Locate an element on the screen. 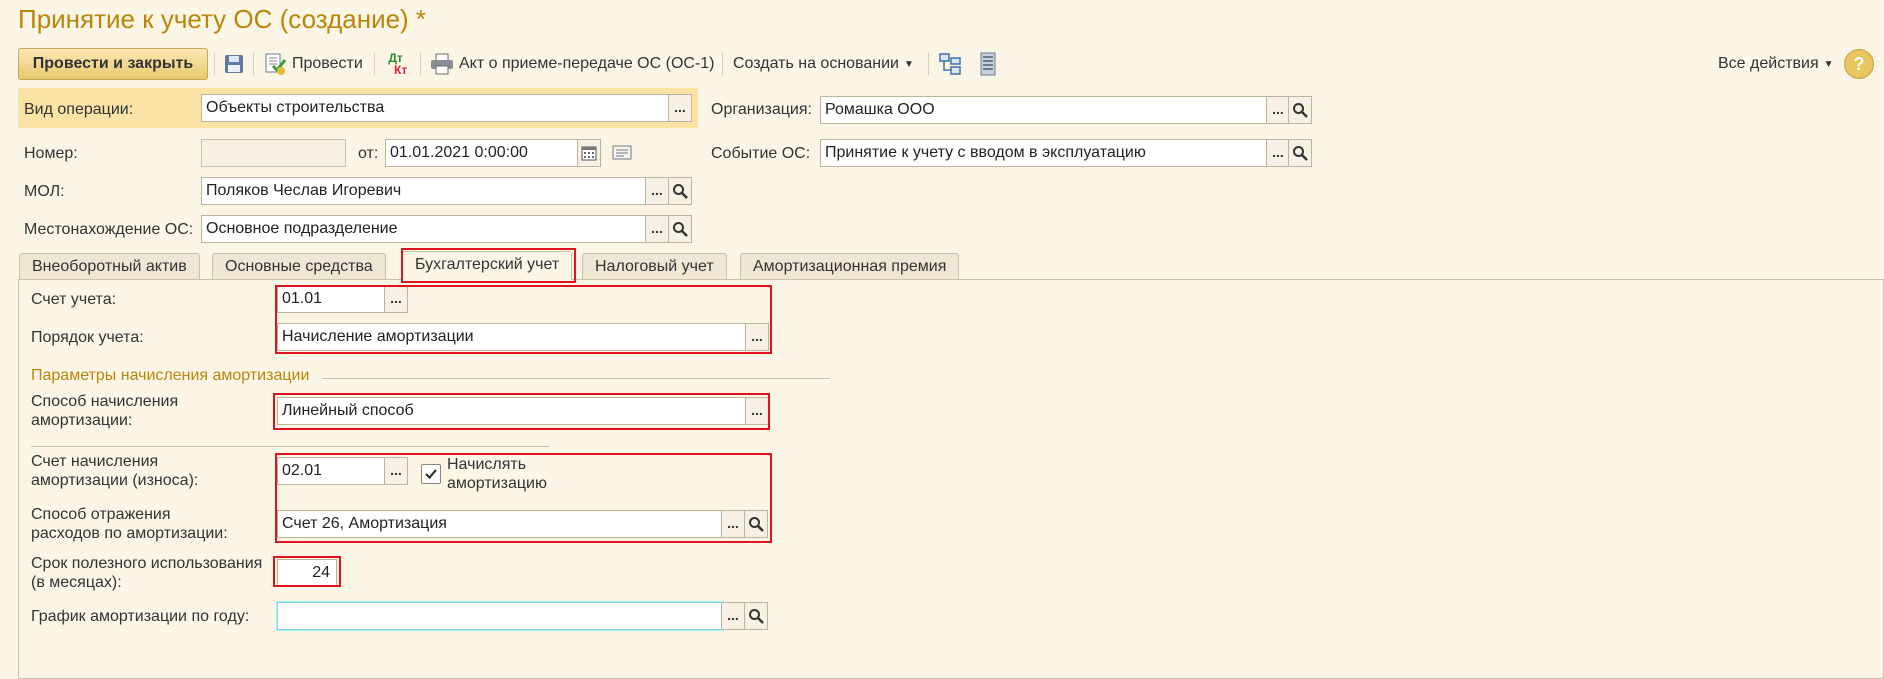 The image size is (1884, 679). useful-life-label-line2: (в месяцах): is located at coordinates (76, 582).